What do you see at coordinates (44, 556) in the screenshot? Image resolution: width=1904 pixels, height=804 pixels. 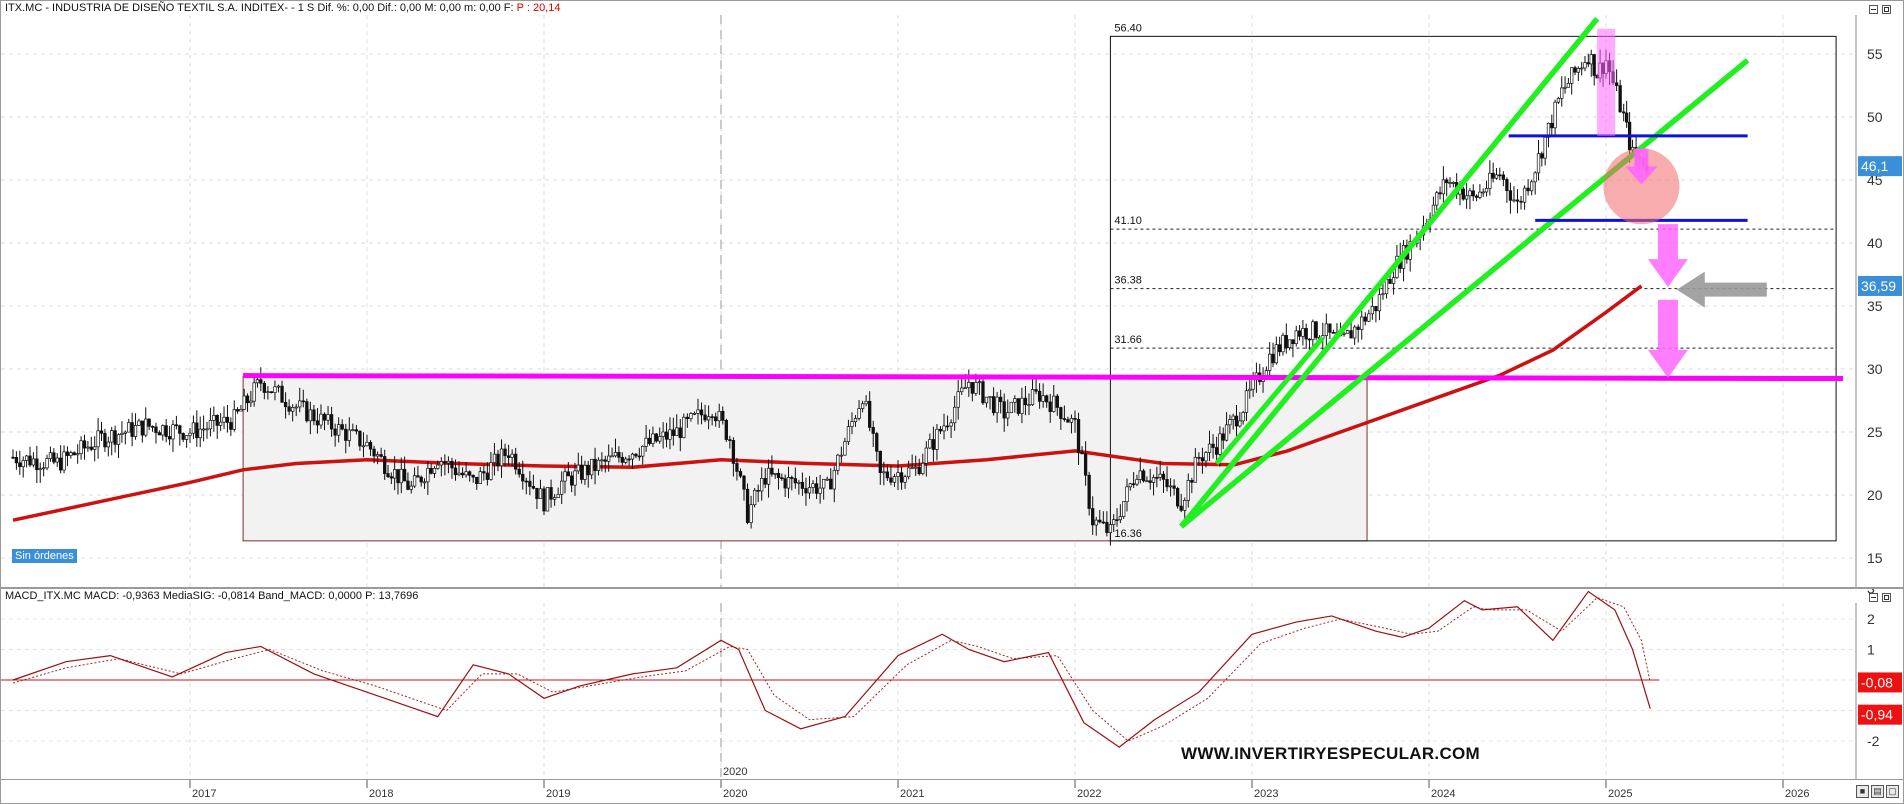 I see `orders-badge: Sin órdenes` at bounding box center [44, 556].